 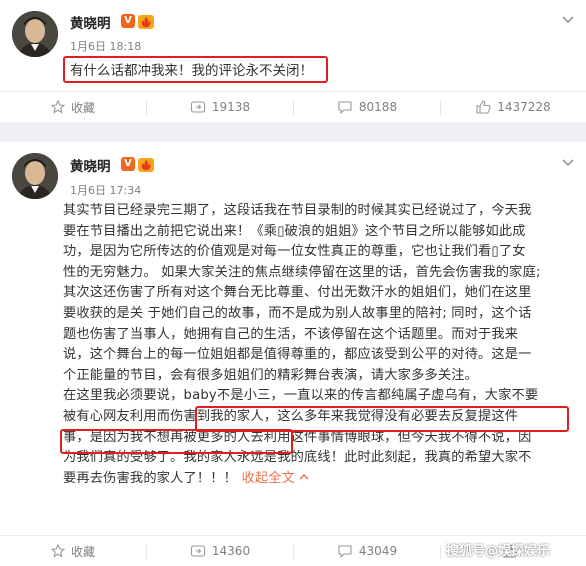 I want to click on action-bar: 收藏 19138 80188 1437228, so click(x=293, y=106).